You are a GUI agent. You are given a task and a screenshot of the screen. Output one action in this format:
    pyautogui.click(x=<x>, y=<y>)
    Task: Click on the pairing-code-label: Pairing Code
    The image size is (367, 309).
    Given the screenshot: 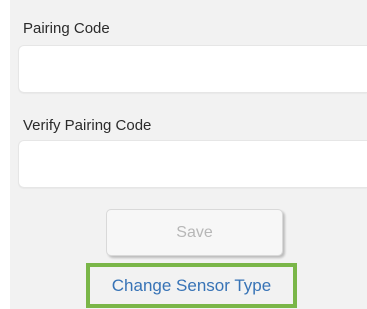 What is the action you would take?
    pyautogui.click(x=66, y=28)
    